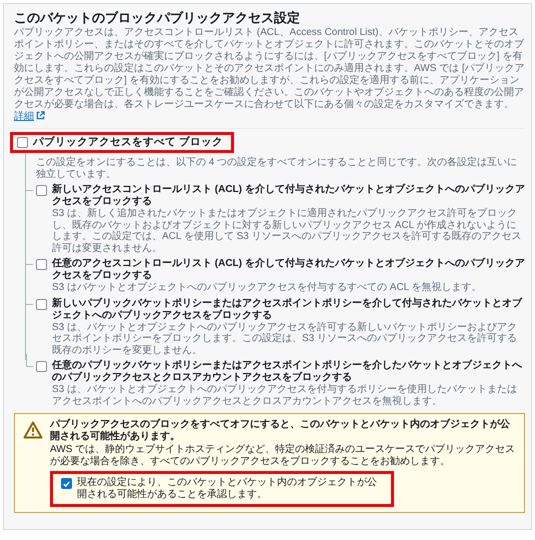 The width and height of the screenshot is (535, 540). What do you see at coordinates (287, 231) in the screenshot?
I see `setting-description: S3 は、新しく追加されたバケットまたはオブジェクトに適用されたパブリックアクセス許可をブロックし、既存のバケットおよびオブジェクトに対する新しいパブリックアクセス ACL が作成されないようにします。この設定では、ACL を使用して S3 リソースへのパブリックアクセスを許可する既存のアクセス許可は変更されません。` at bounding box center [287, 231].